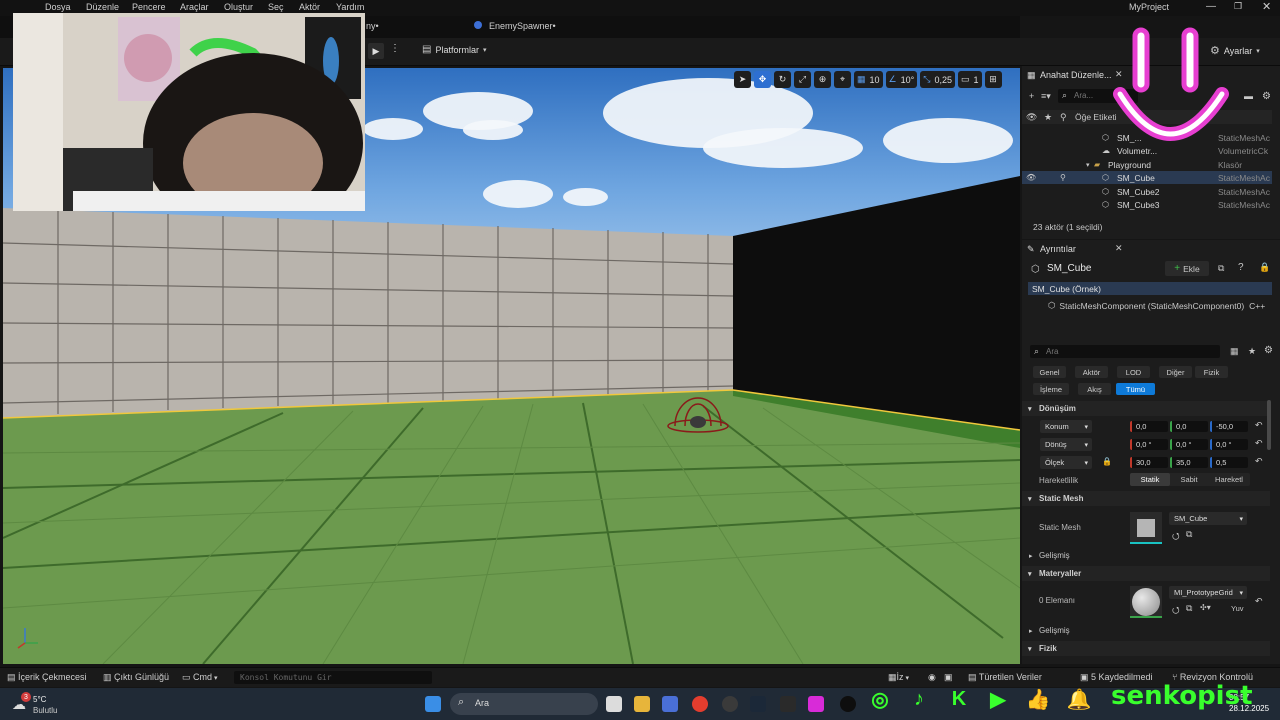 The image size is (1280, 720). Describe the element at coordinates (1135, 389) in the screenshot. I see `category-all: Tümü` at that location.